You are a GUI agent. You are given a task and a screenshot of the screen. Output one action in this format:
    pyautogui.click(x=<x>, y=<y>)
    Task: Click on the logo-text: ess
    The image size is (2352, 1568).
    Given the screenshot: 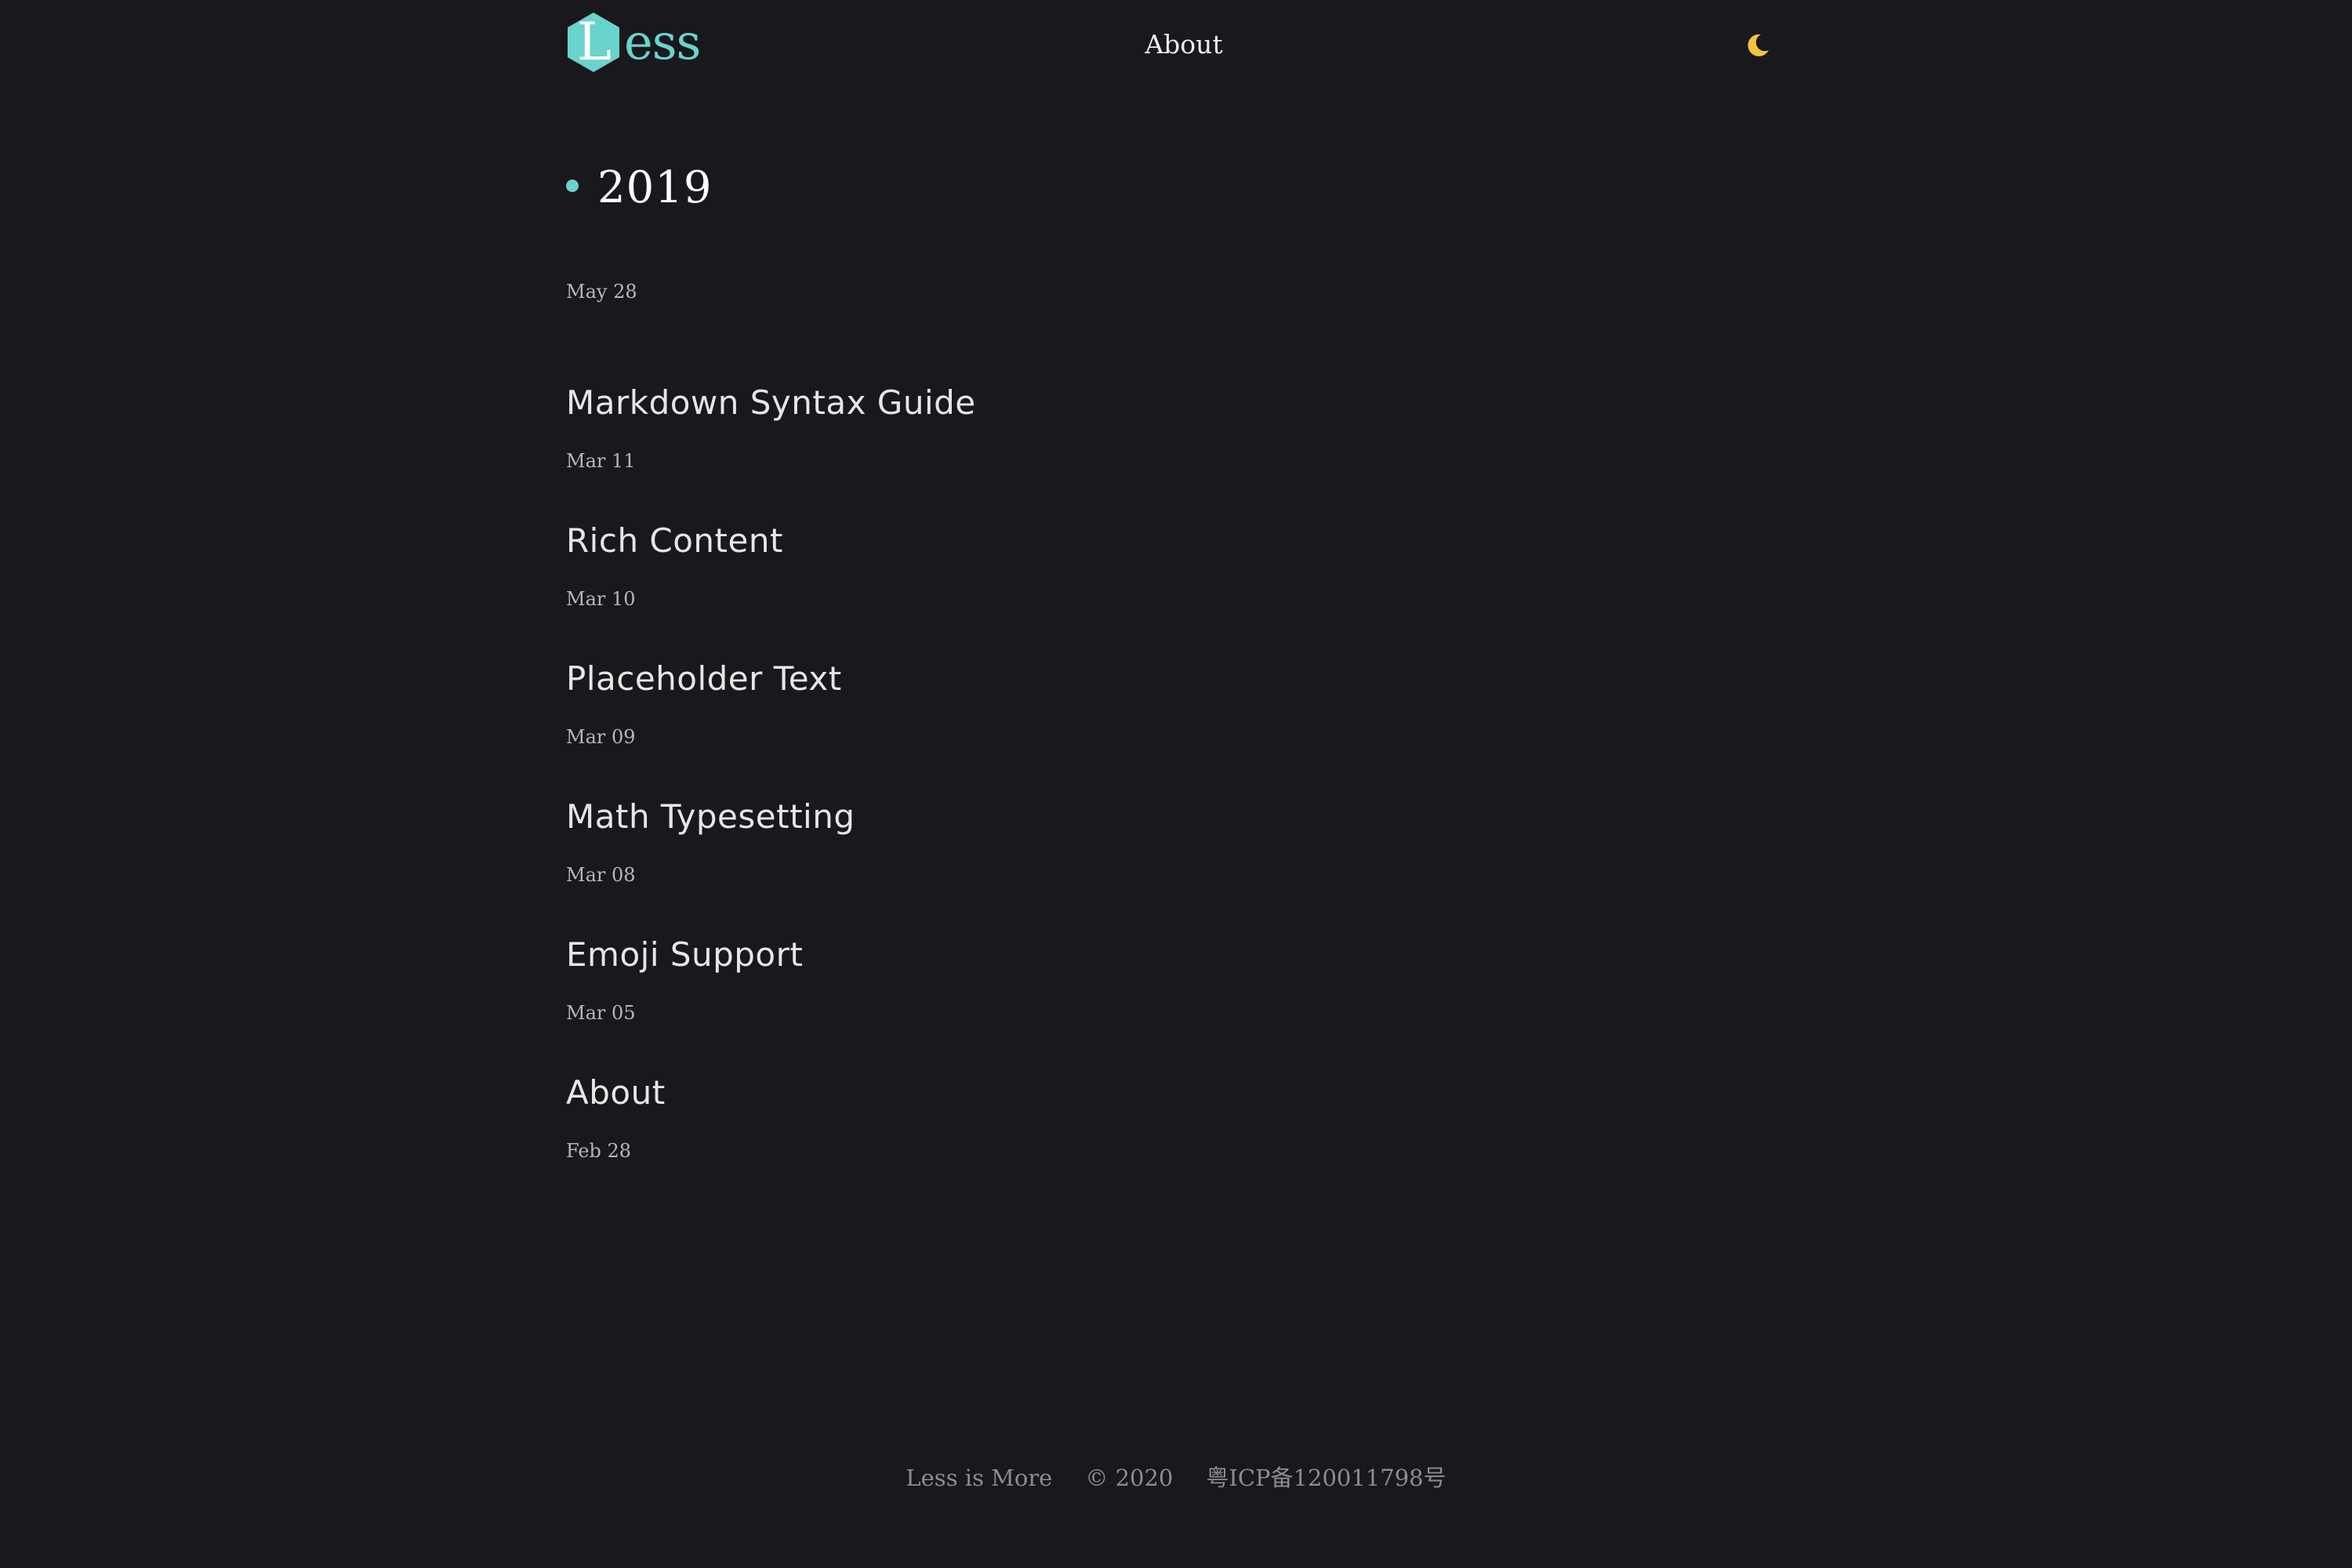 What is the action you would take?
    pyautogui.click(x=662, y=42)
    